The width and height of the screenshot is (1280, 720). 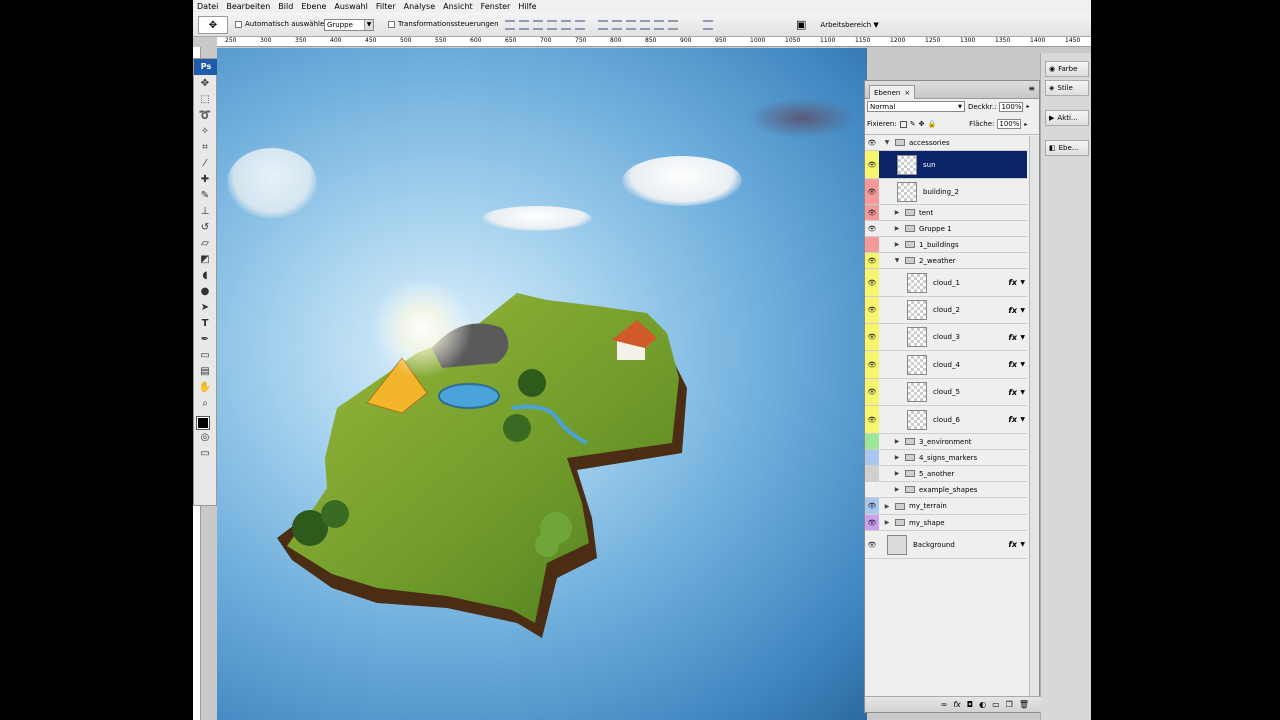 What do you see at coordinates (205, 164) in the screenshot?
I see `eyedropper-tool-icon: ⁄` at bounding box center [205, 164].